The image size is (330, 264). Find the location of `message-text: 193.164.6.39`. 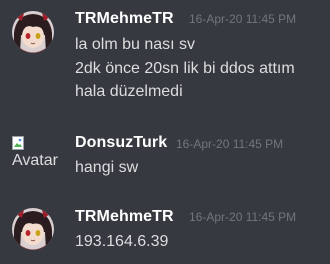

message-text: 193.164.6.39 is located at coordinates (122, 241).